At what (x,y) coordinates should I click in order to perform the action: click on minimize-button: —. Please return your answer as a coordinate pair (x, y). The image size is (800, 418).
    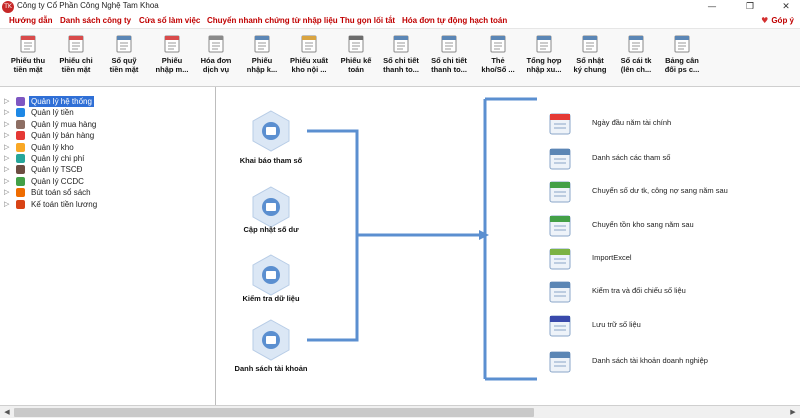
    Looking at the image, I should click on (712, 7).